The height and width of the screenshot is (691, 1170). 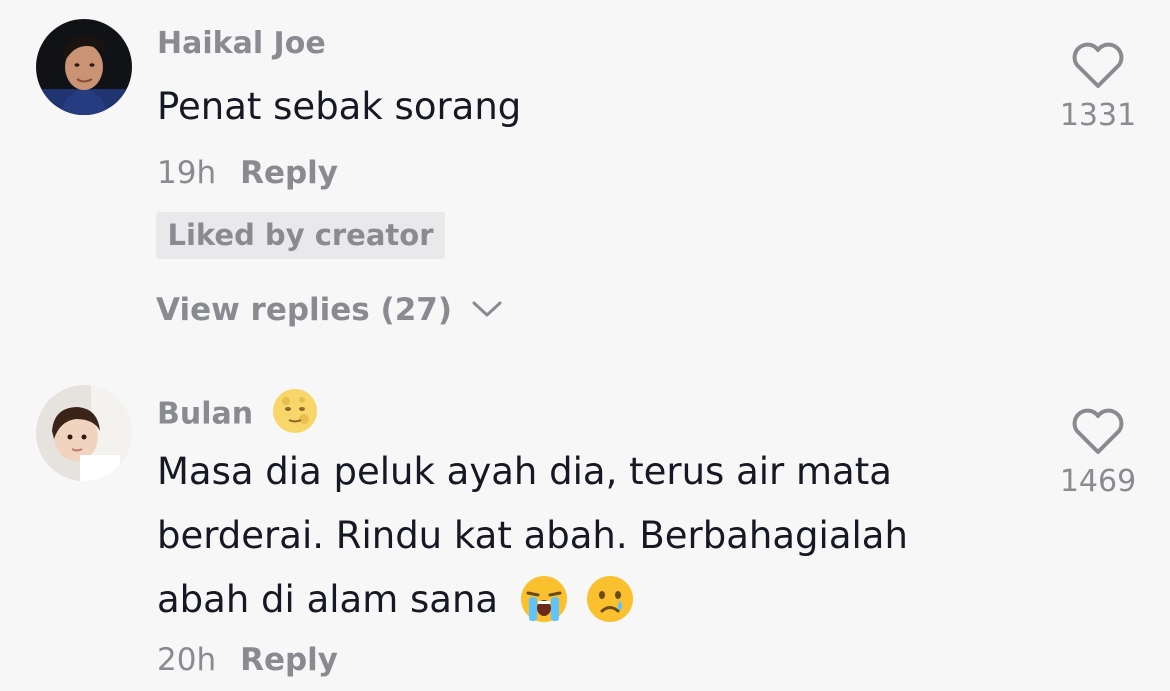 What do you see at coordinates (187, 173) in the screenshot?
I see `comment-time: 19h` at bounding box center [187, 173].